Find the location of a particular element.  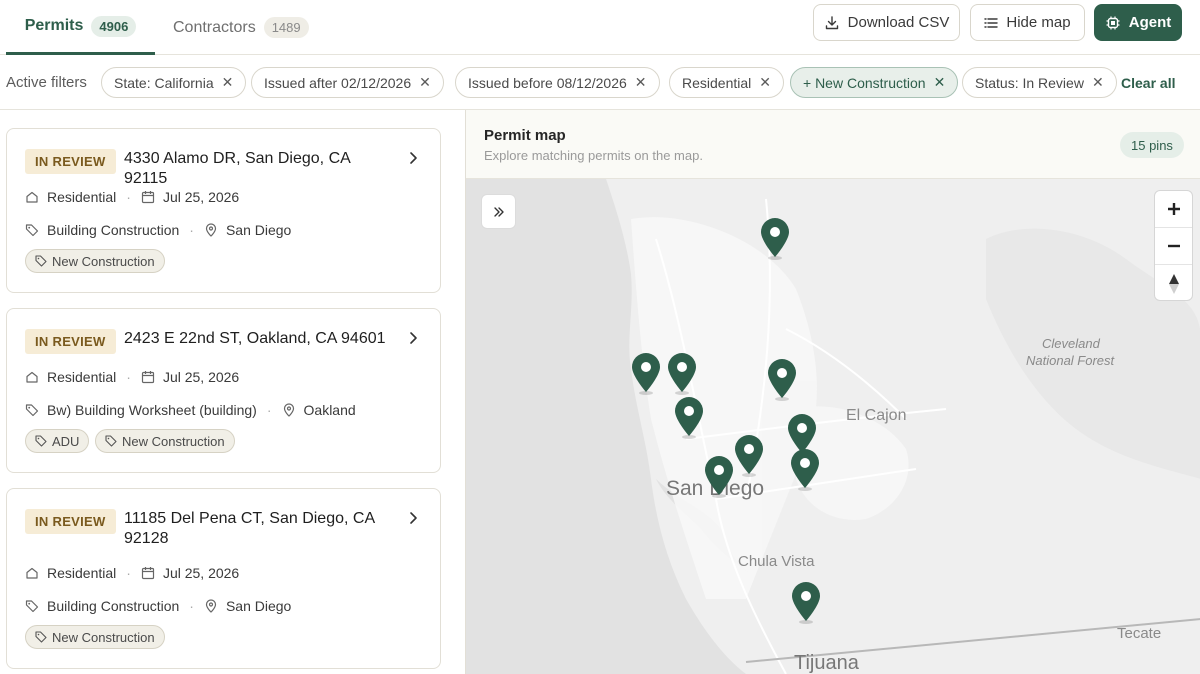

filter-chip-label: + New Construction is located at coordinates (864, 82).